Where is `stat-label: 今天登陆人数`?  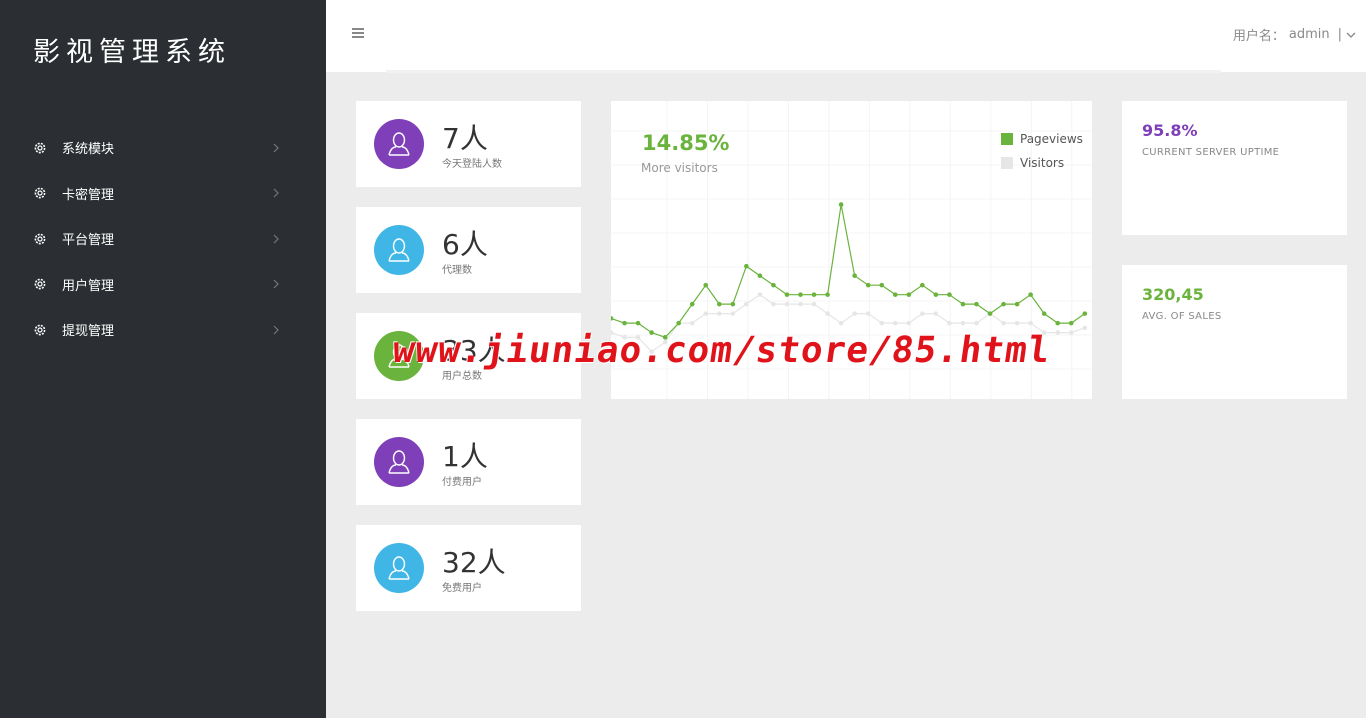 stat-label: 今天登陆人数 is located at coordinates (472, 164).